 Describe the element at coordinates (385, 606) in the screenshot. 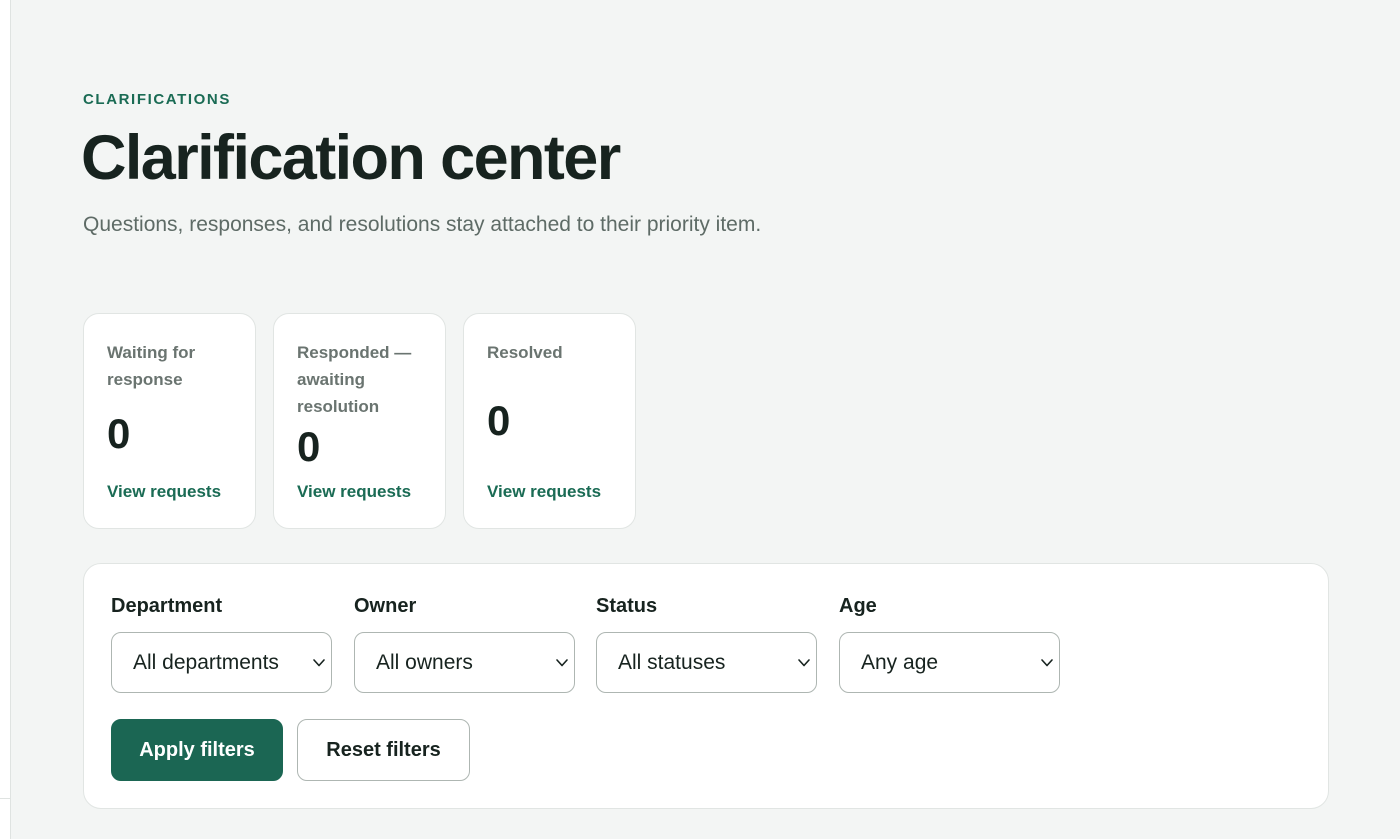

I see `owner-label: Owner` at that location.